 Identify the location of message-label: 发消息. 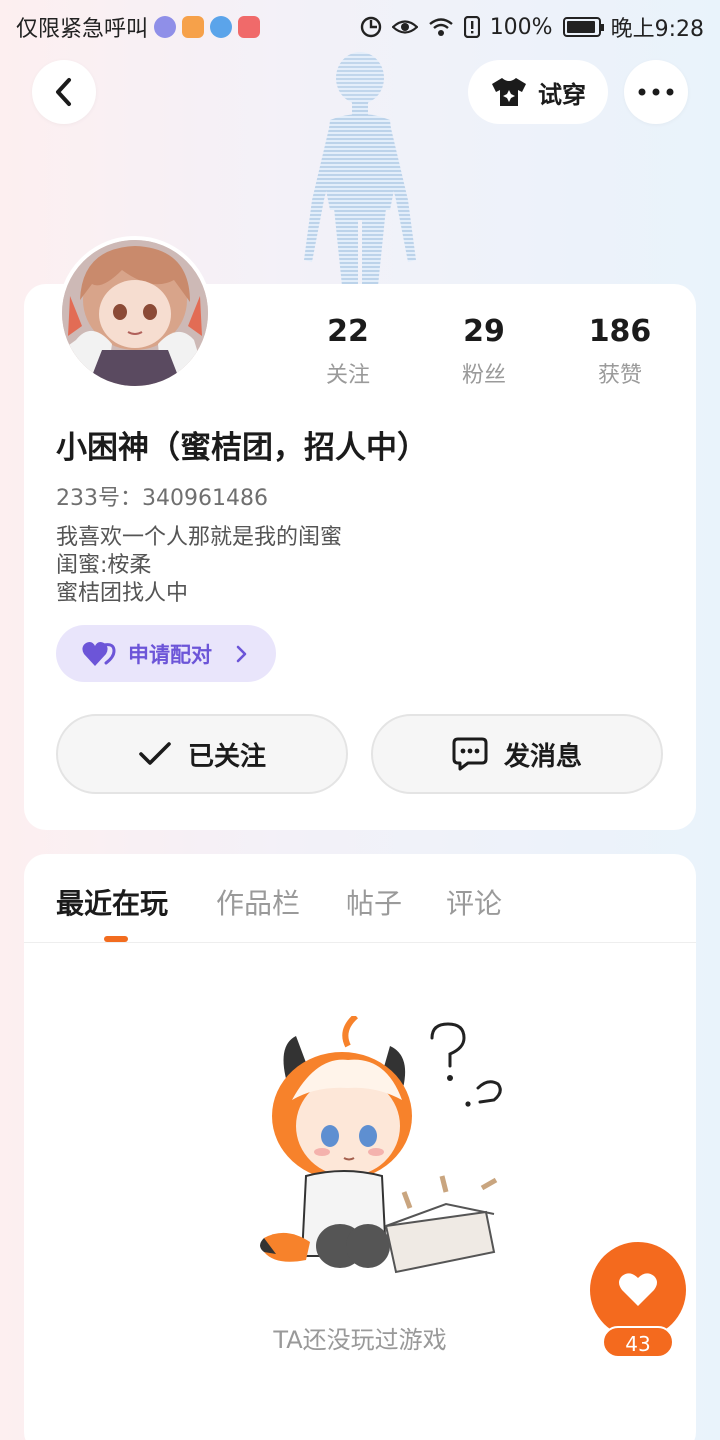
(542, 756).